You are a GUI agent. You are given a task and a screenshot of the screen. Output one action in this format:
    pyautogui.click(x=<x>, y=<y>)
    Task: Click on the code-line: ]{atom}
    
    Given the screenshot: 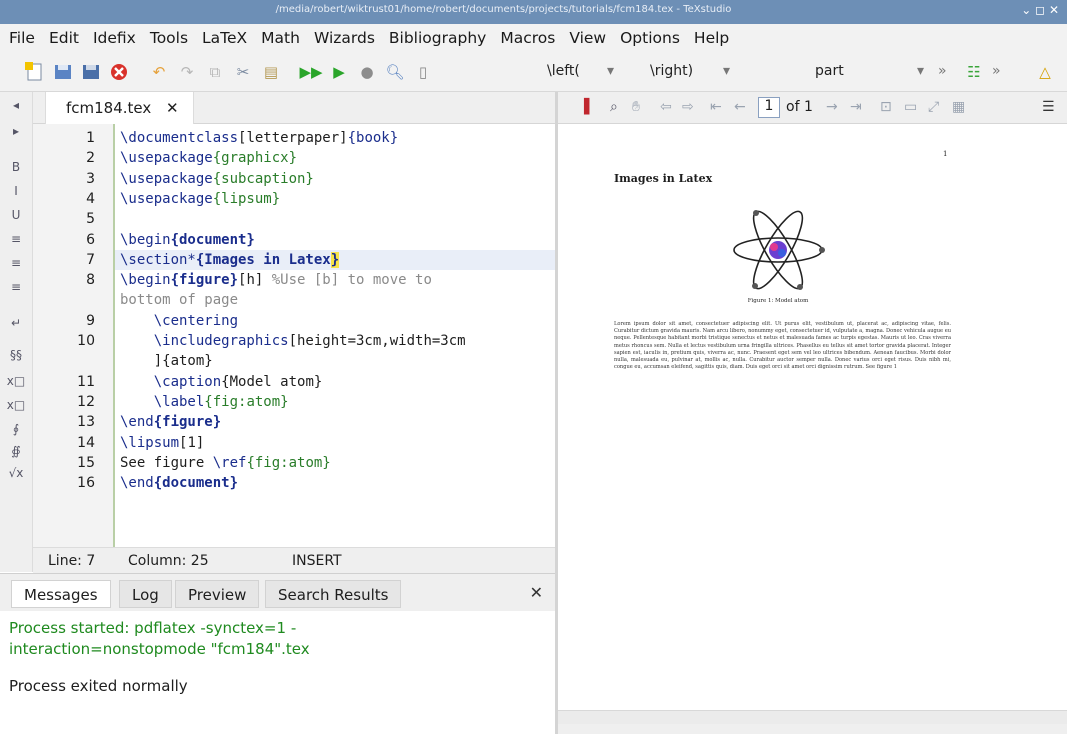 What is the action you would take?
    pyautogui.click(x=166, y=361)
    